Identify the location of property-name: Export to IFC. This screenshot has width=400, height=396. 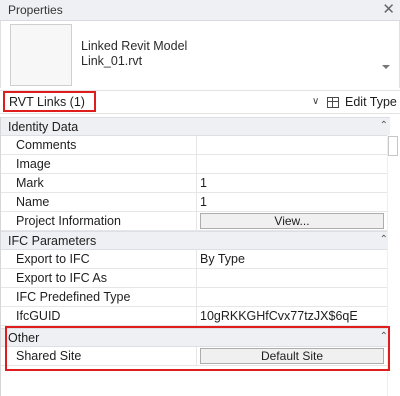
(53, 259).